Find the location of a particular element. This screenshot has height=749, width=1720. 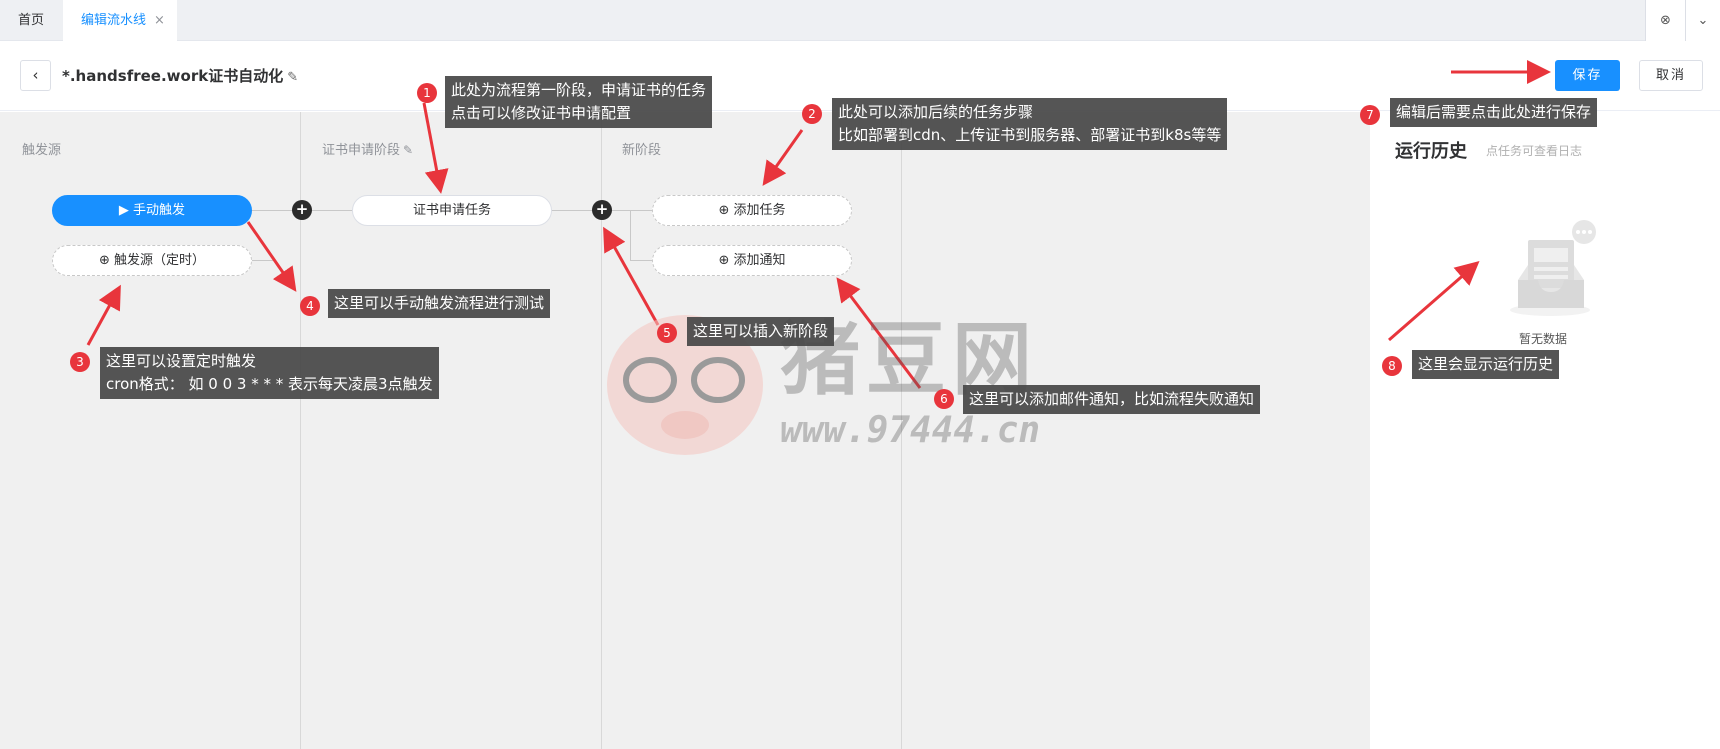

annotation-8: 这里会显示运行历史 is located at coordinates (1486, 364).